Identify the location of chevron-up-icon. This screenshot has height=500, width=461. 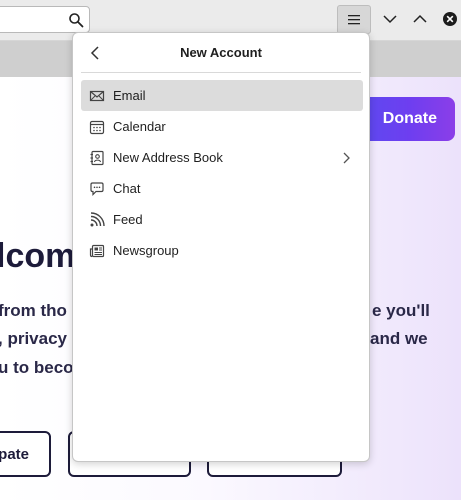
(420, 19).